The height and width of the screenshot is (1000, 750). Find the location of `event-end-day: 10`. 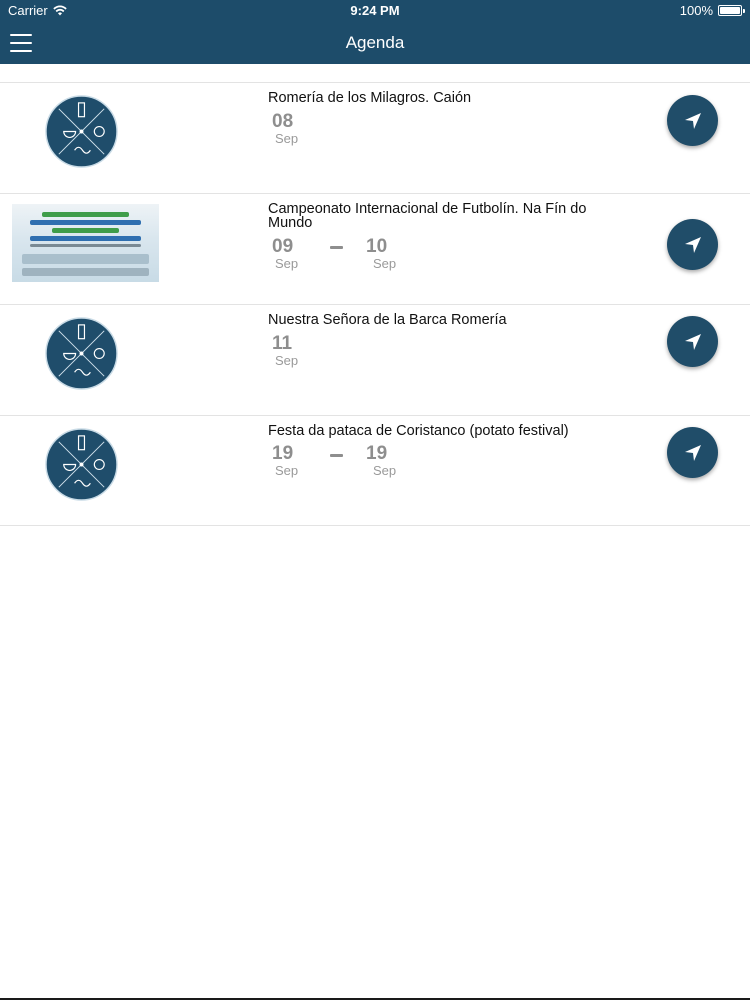

event-end-day: 10 is located at coordinates (377, 246).